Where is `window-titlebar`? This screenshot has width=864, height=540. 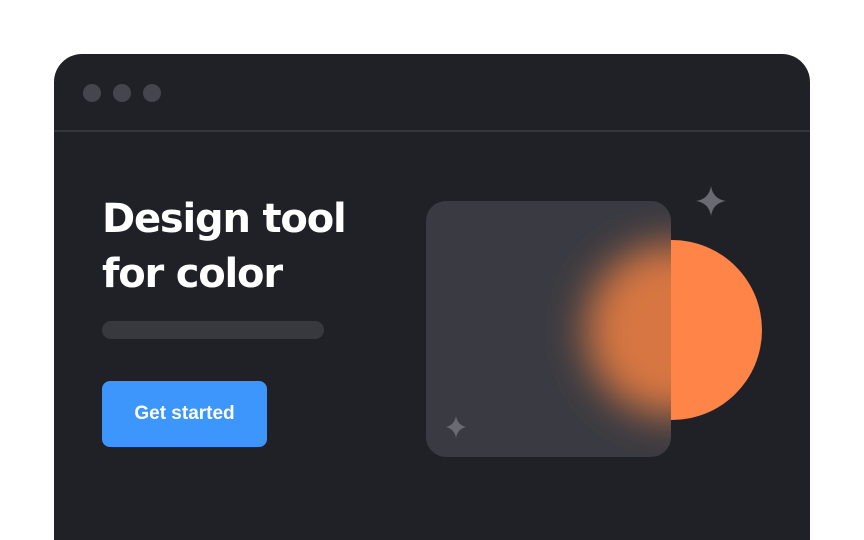
window-titlebar is located at coordinates (432, 93).